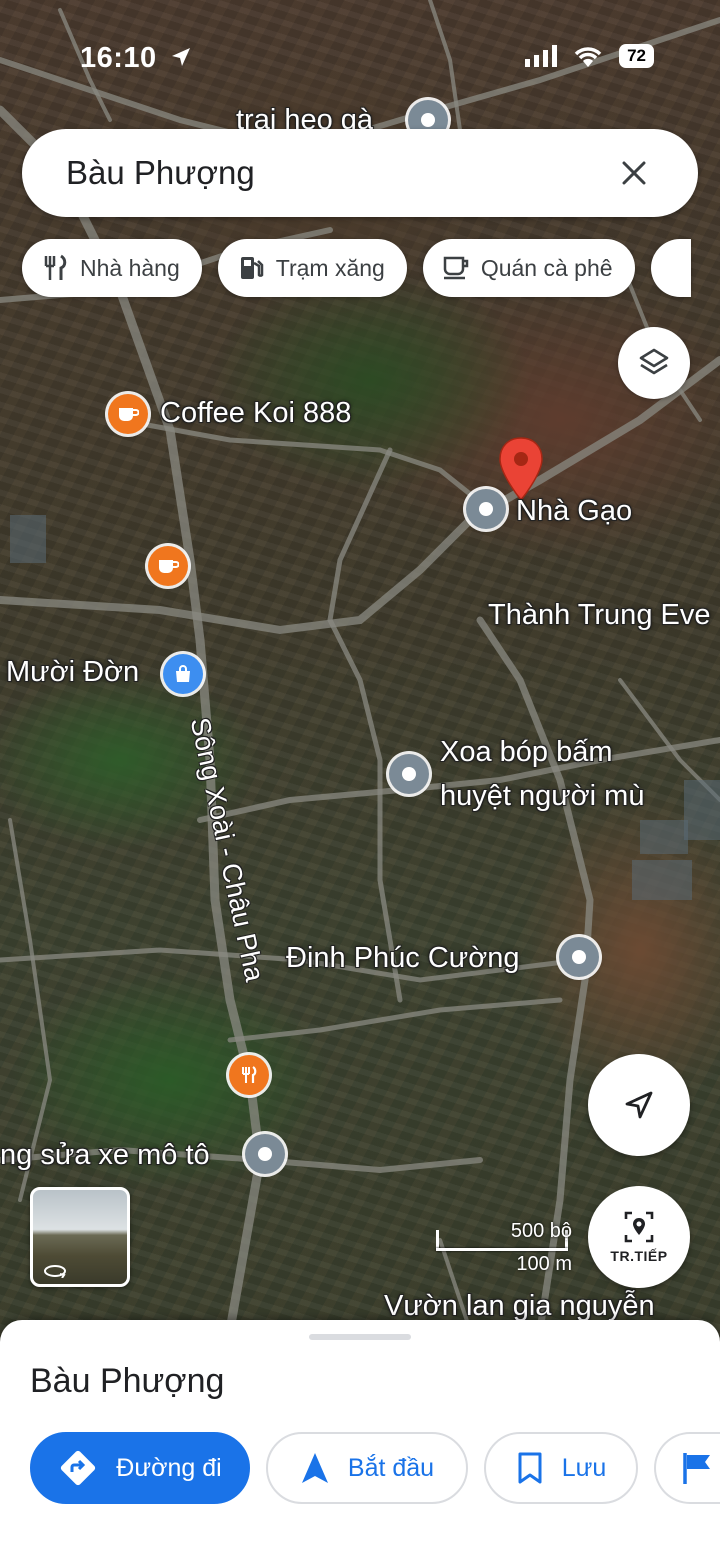 The image size is (720, 1565). What do you see at coordinates (584, 1467) in the screenshot?
I see `save-label: Lưu` at bounding box center [584, 1467].